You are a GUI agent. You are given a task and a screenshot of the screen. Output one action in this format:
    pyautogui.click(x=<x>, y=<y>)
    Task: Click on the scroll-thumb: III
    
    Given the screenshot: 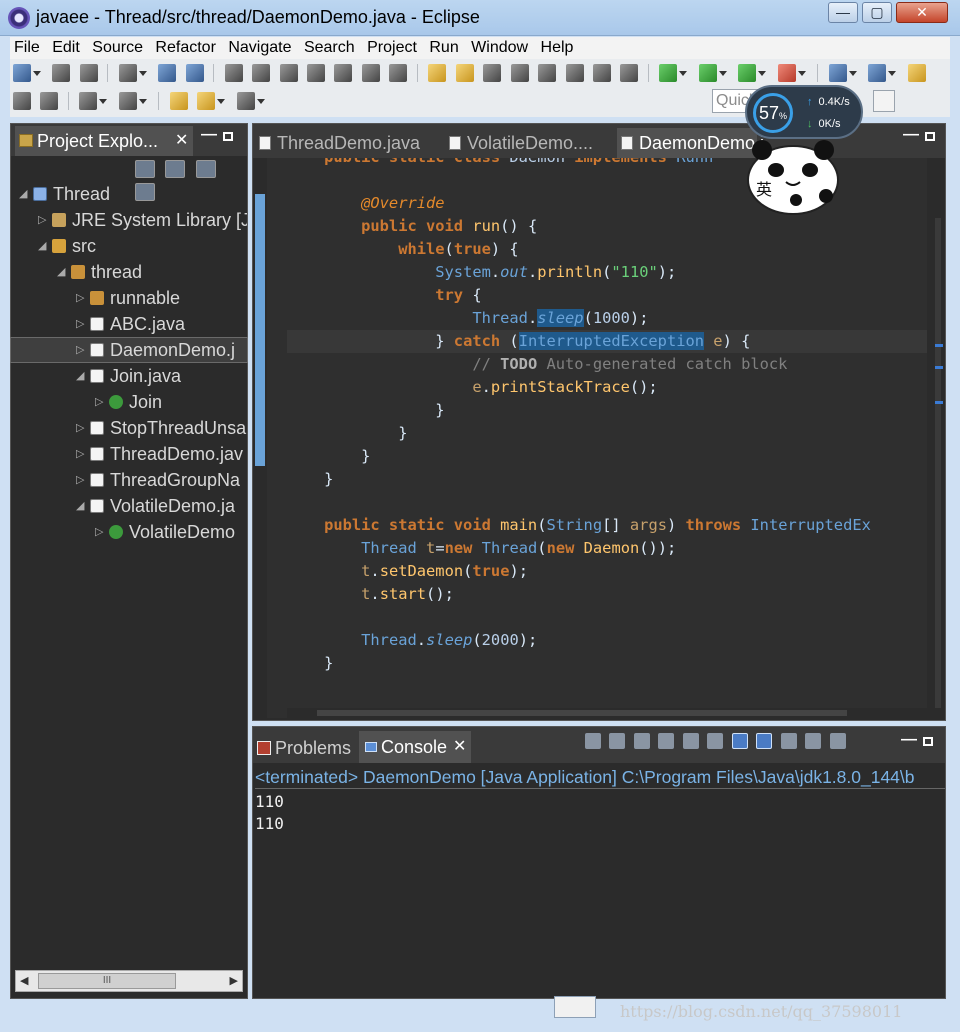 What is the action you would take?
    pyautogui.click(x=107, y=981)
    